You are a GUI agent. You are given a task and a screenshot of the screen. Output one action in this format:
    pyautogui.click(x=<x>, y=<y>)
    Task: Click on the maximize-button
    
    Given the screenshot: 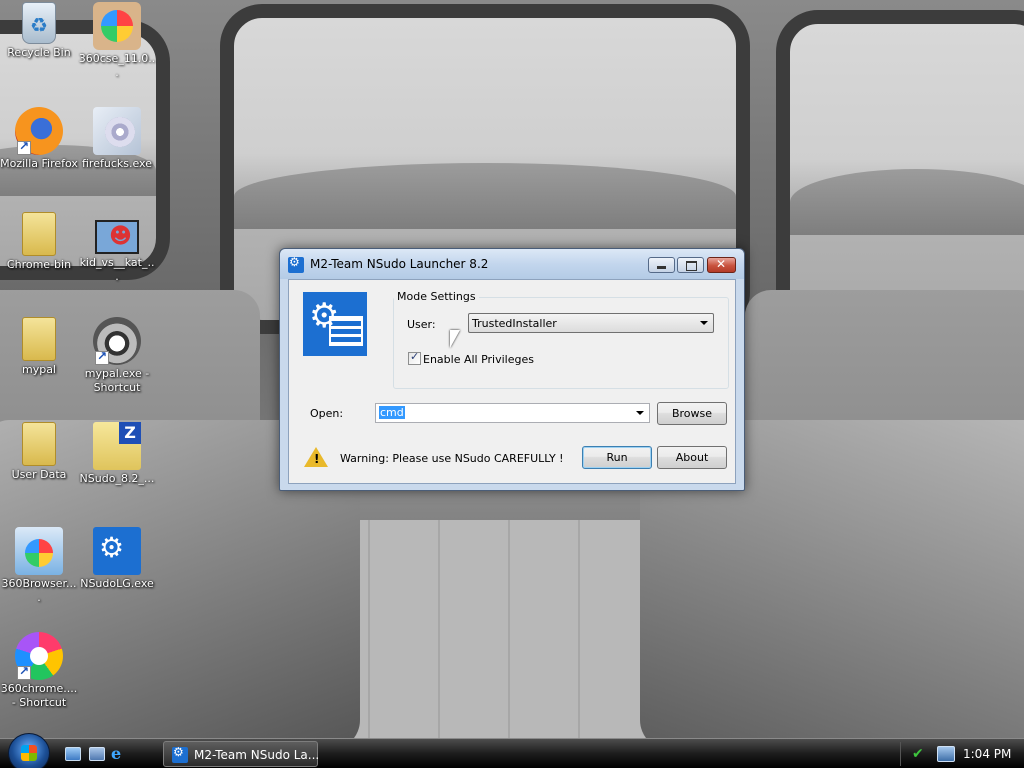 What is the action you would take?
    pyautogui.click(x=690, y=265)
    